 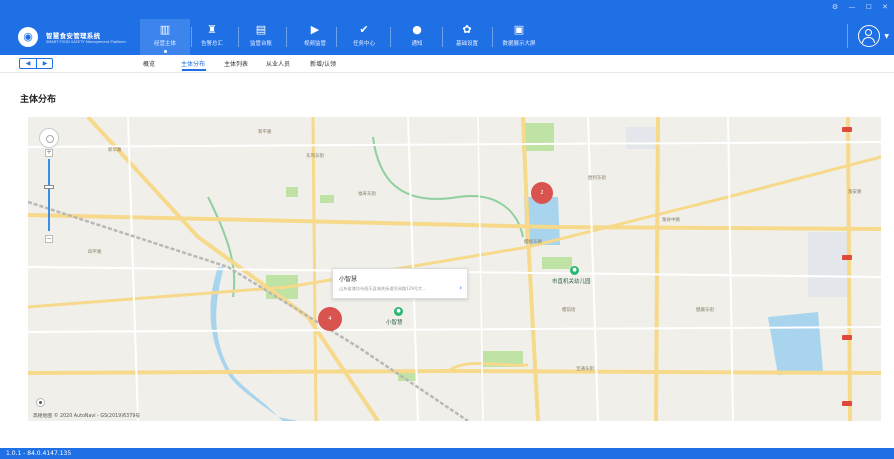 I want to click on compass-icon, so click(x=49, y=138).